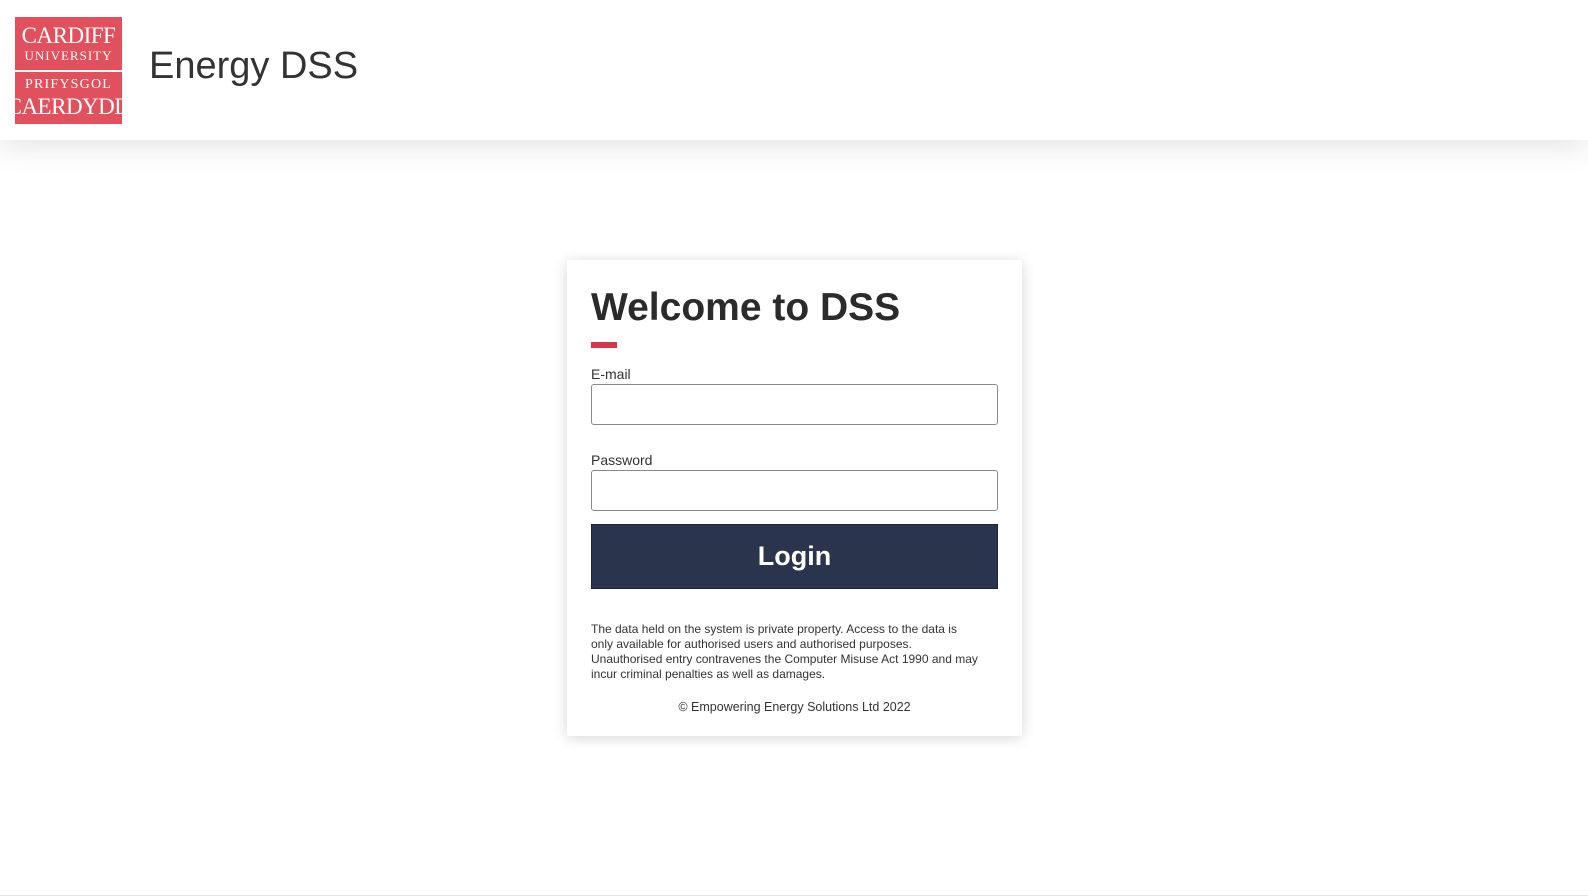 The width and height of the screenshot is (1588, 896). Describe the element at coordinates (794, 404) in the screenshot. I see `email-field` at that location.